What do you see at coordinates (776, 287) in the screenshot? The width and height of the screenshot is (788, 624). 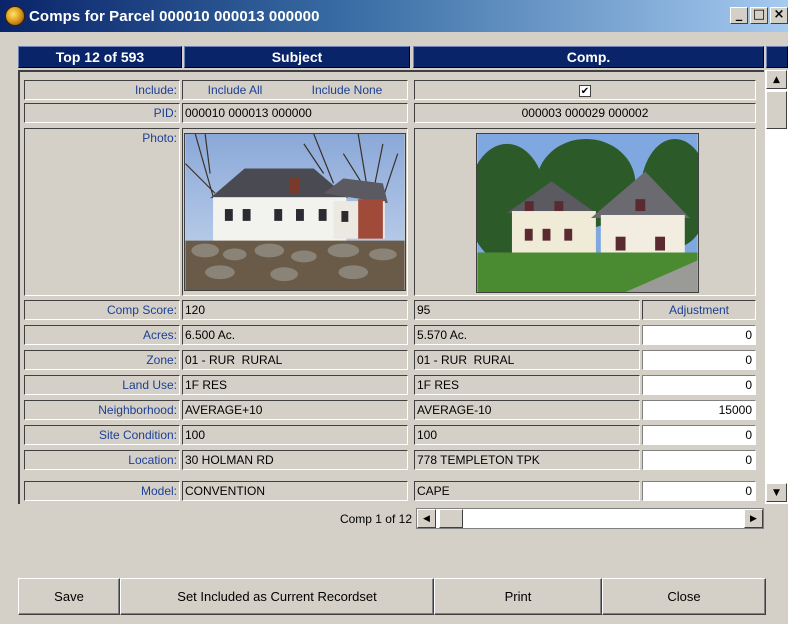 I see `vertical-scrollbar: ▲ ▼` at bounding box center [776, 287].